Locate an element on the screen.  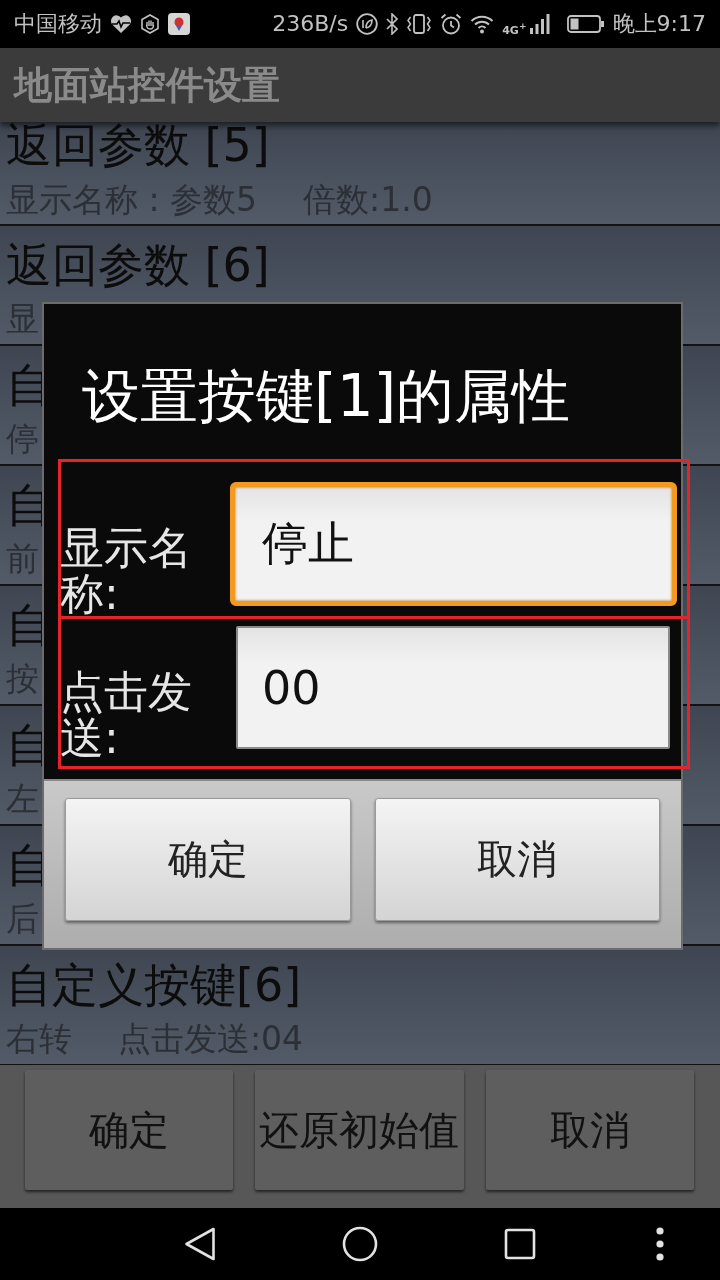
battery-icon is located at coordinates (585, 24).